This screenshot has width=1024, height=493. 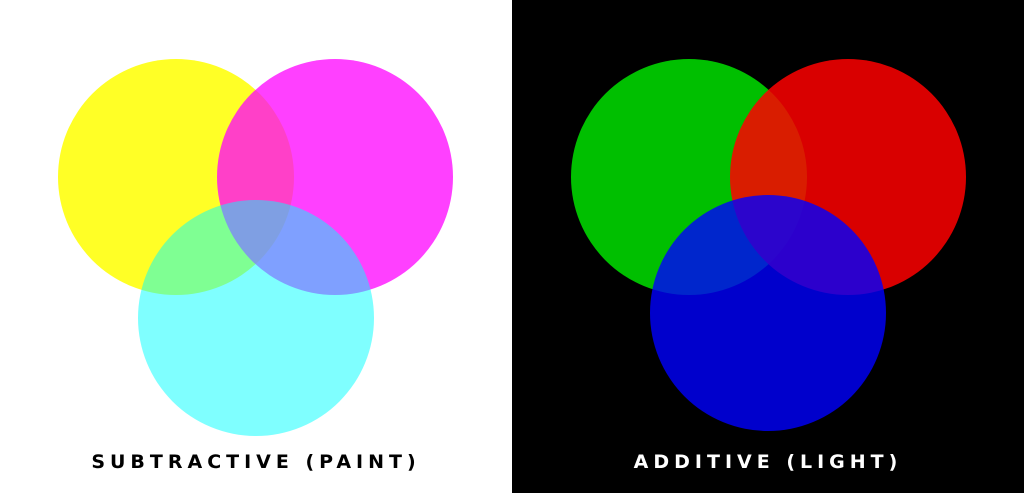 I want to click on cyan-circle, so click(x=256, y=318).